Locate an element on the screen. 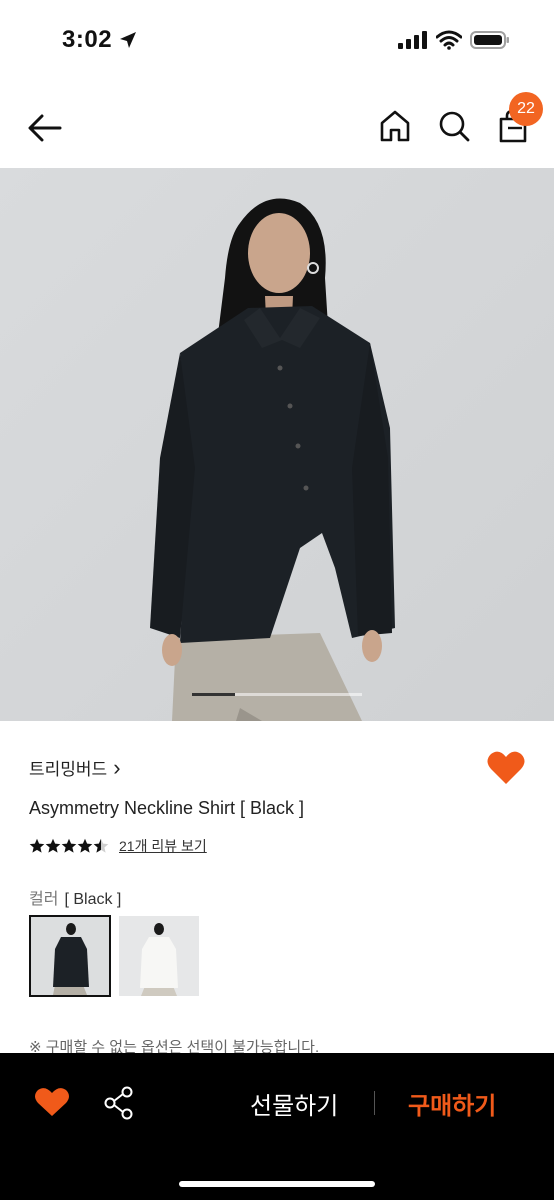 Image resolution: width=554 pixels, height=1200 pixels. color-swatch-black is located at coordinates (70, 956).